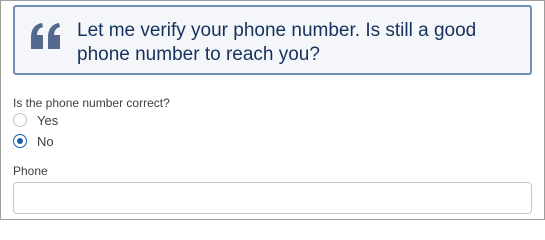  Describe the element at coordinates (30, 171) in the screenshot. I see `phone-field-label: Phone` at that location.